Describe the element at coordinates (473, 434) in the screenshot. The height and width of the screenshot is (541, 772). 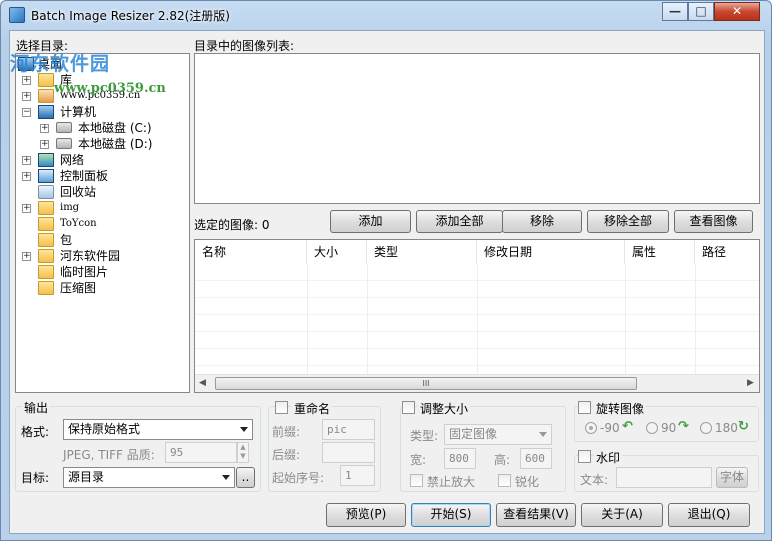
I see `resize-type-value: 固定图像` at that location.